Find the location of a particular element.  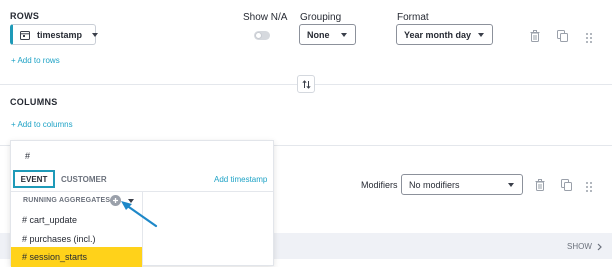

add-to-rows-link: + Add to rows is located at coordinates (35, 60).